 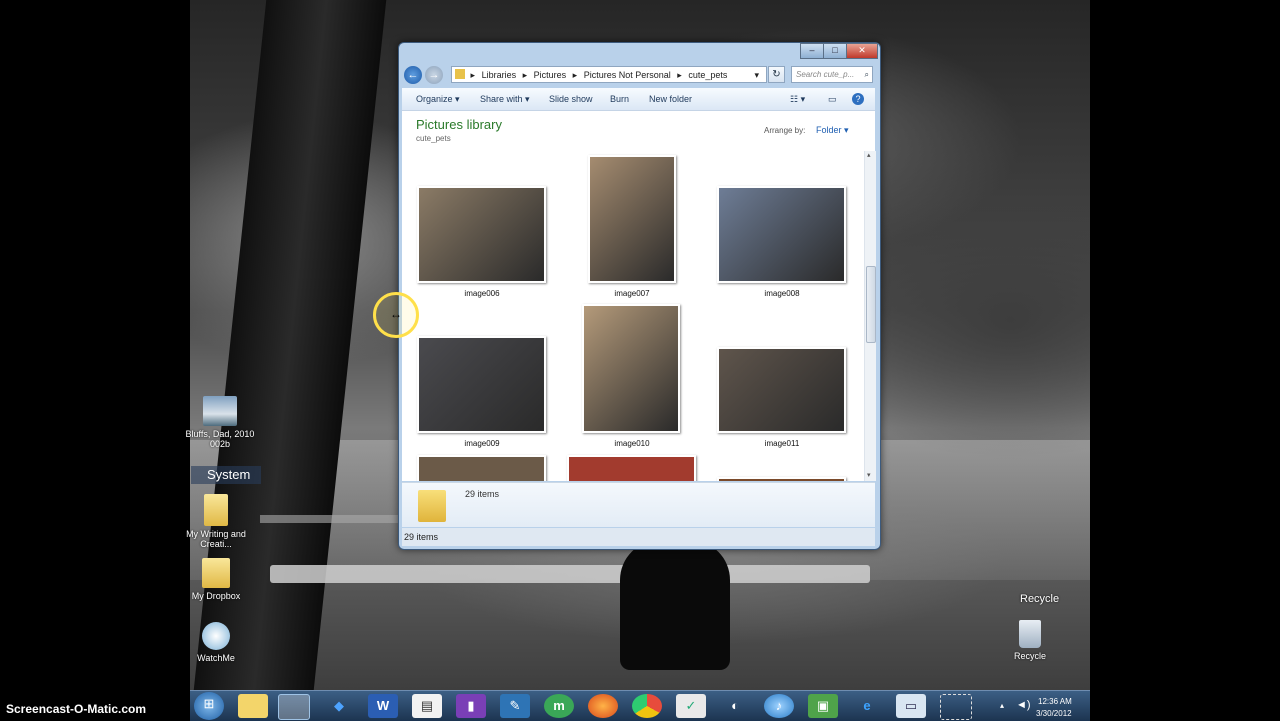 I want to click on taskbar-itunes-icon: ♪, so click(x=779, y=706).